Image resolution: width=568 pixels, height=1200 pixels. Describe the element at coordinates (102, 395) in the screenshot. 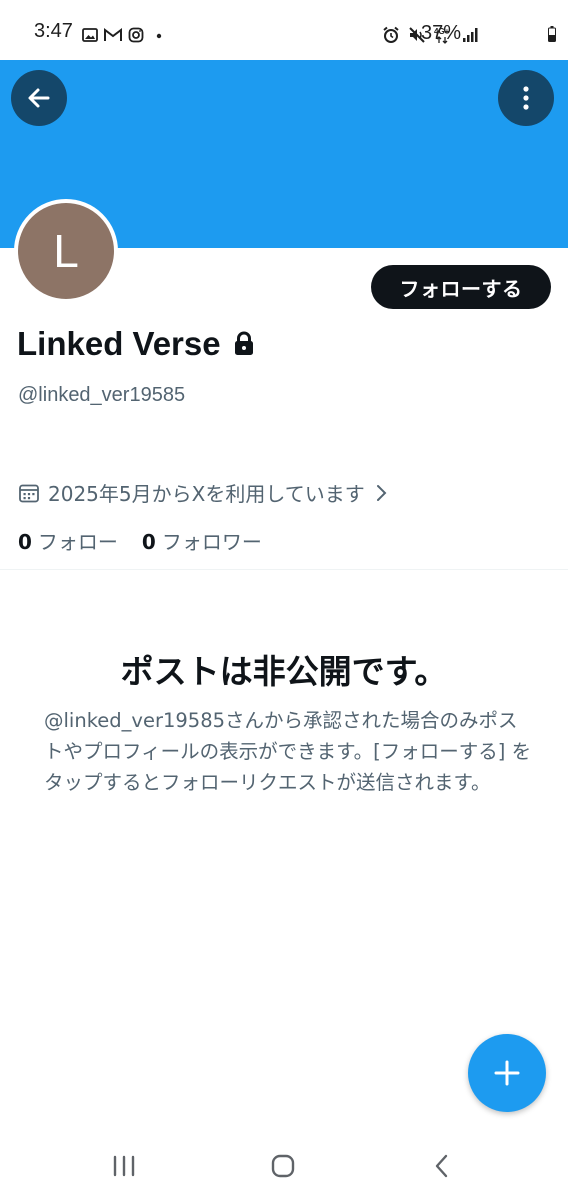

I see `handle: @linked_ver19585` at that location.